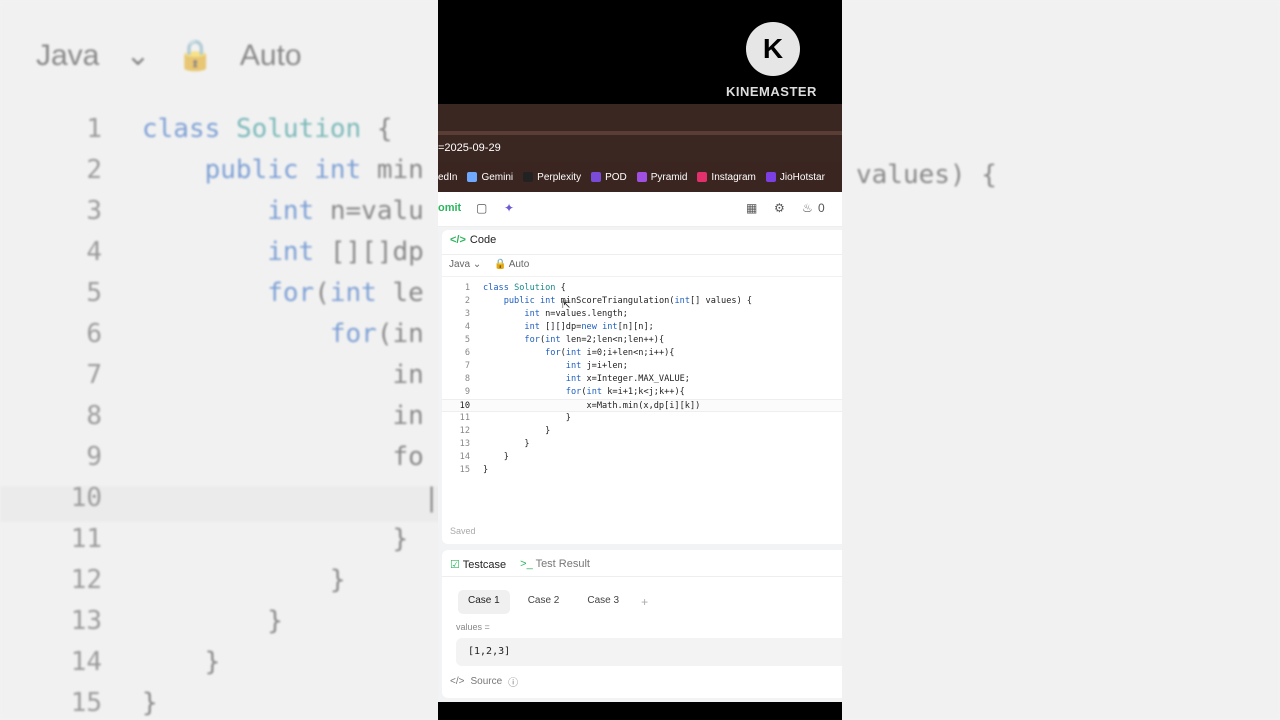 Image resolution: width=1280 pixels, height=720 pixels. What do you see at coordinates (926, 175) in the screenshot?
I see `bg-right-line: values) {` at bounding box center [926, 175].